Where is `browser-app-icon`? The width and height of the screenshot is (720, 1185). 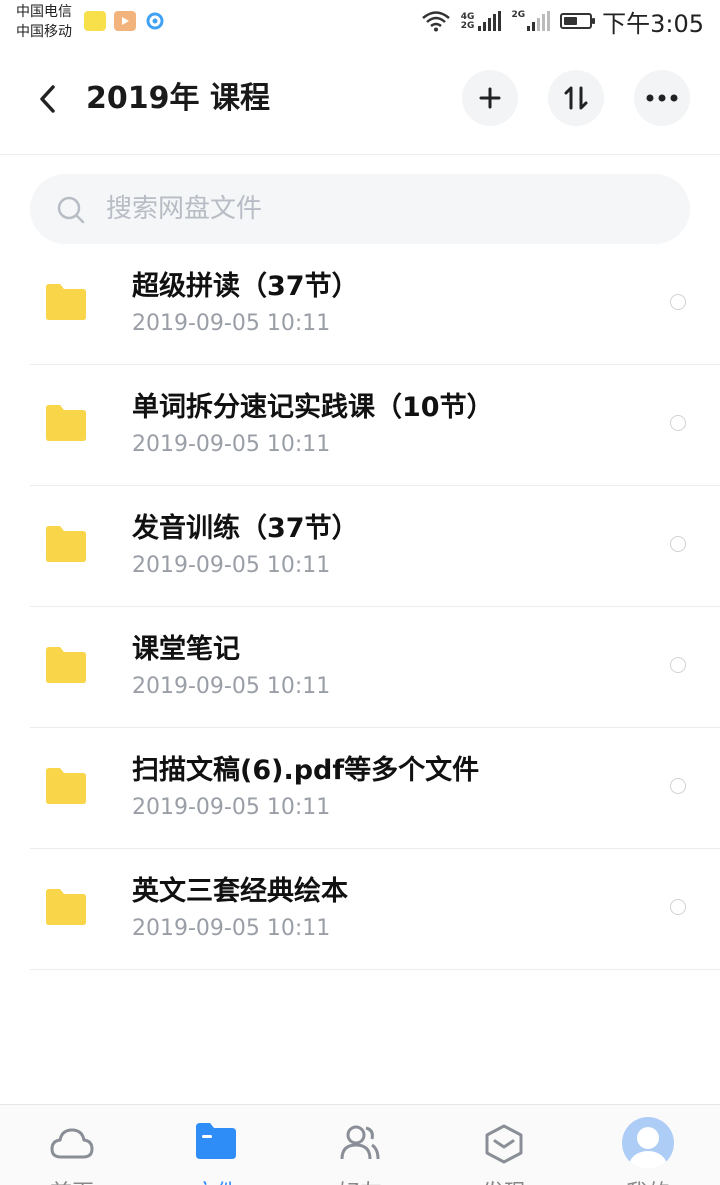 browser-app-icon is located at coordinates (155, 21).